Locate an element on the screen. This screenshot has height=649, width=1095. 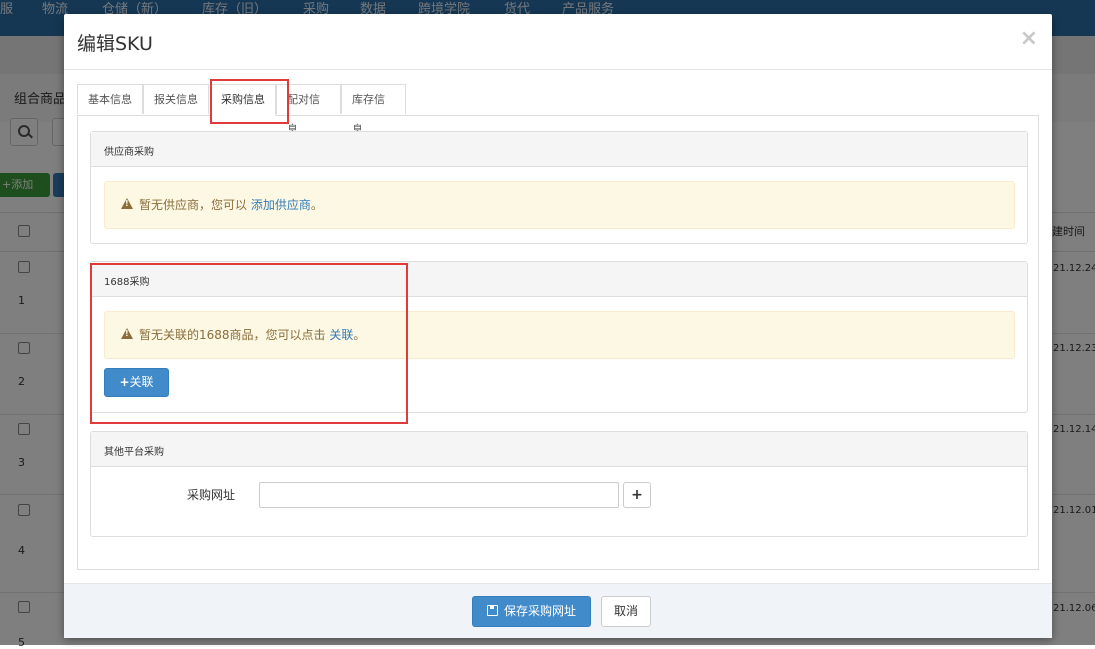
alert-text: 暂无关联的1688商品，您可以点击 is located at coordinates (232, 335).